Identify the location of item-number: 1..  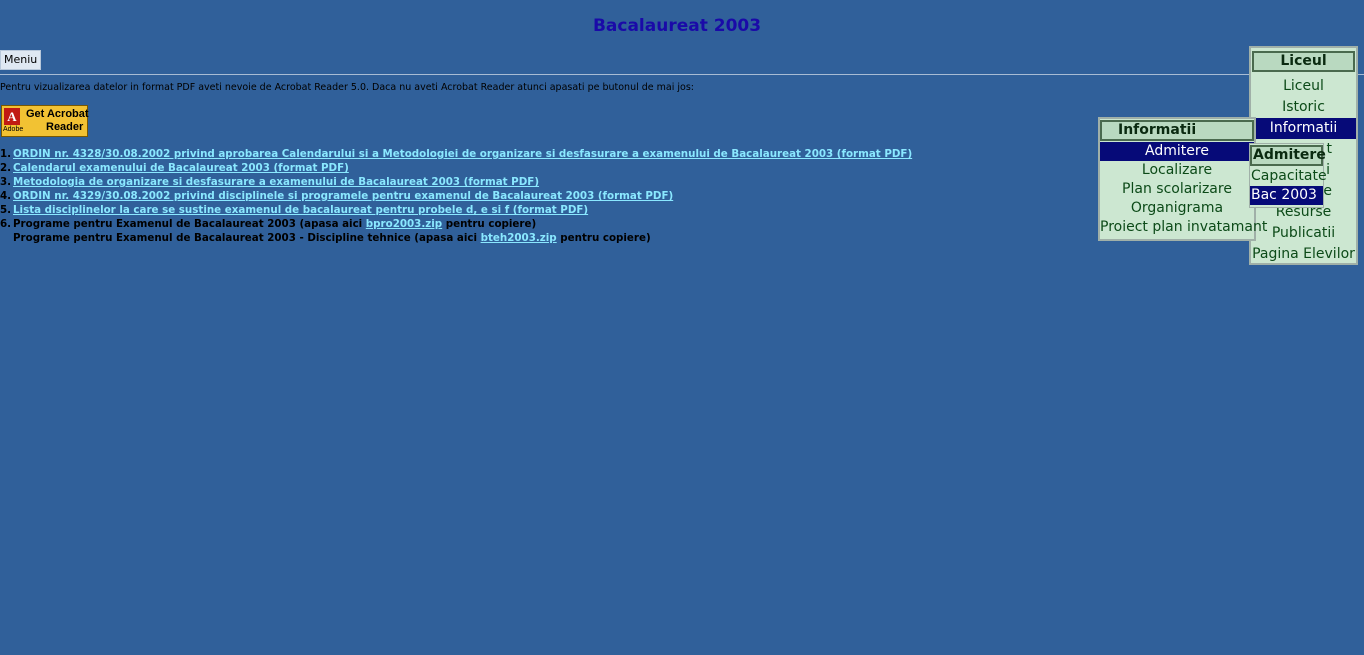
(6, 154).